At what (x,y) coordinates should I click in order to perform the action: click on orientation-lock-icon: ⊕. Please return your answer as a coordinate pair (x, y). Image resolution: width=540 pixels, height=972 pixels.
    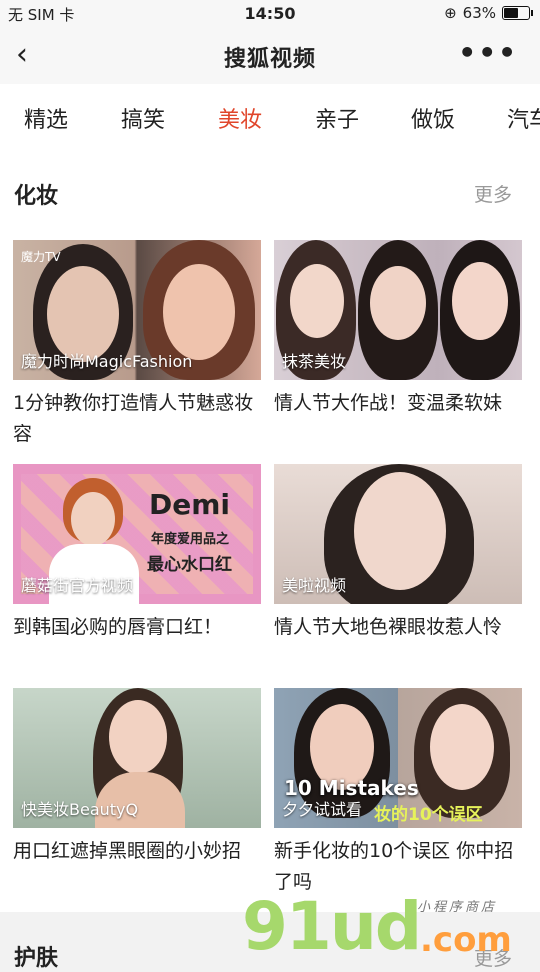
    Looking at the image, I should click on (450, 13).